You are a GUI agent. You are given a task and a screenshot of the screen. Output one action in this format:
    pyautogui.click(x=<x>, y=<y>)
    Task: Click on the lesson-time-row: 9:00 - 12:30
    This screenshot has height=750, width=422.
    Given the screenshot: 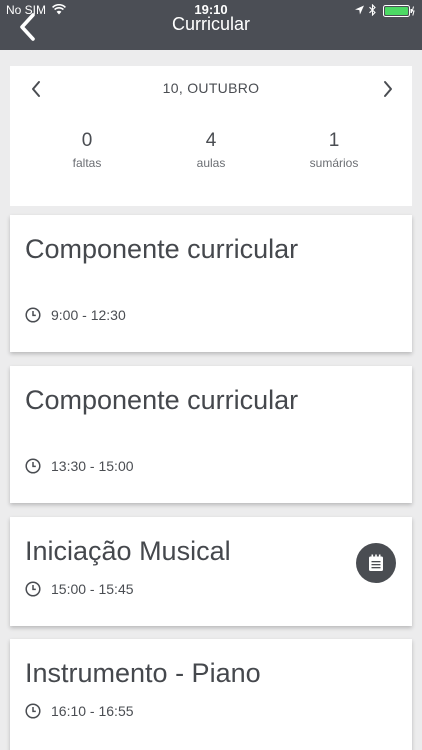 What is the action you would take?
    pyautogui.click(x=75, y=315)
    